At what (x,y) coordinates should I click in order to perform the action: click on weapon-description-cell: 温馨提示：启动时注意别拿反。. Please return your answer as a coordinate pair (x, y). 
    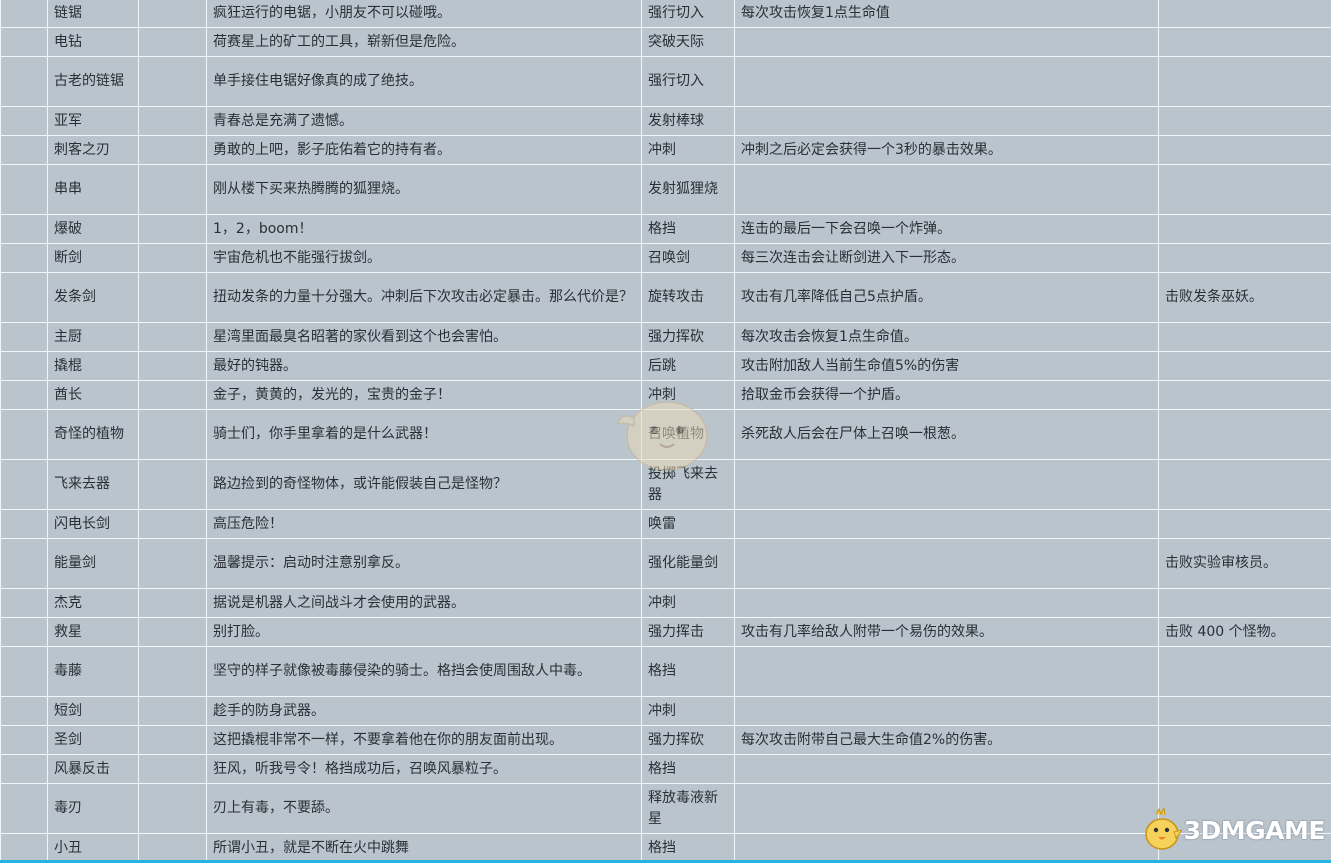
    Looking at the image, I should click on (424, 563).